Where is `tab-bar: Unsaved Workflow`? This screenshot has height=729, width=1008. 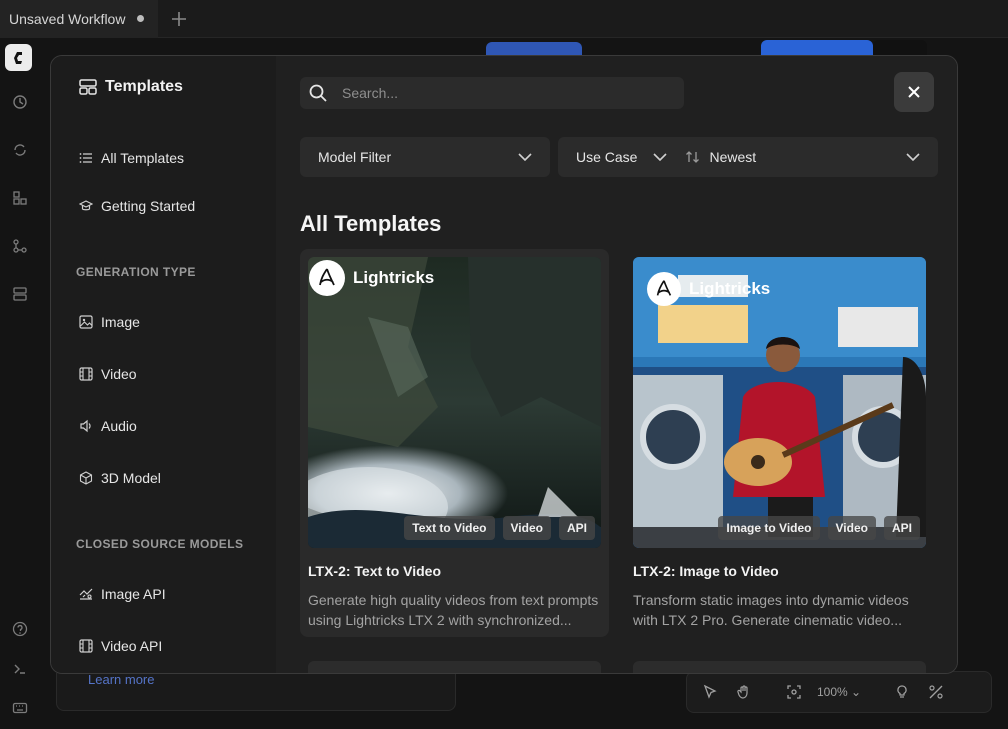
tab-bar: Unsaved Workflow is located at coordinates (504, 19).